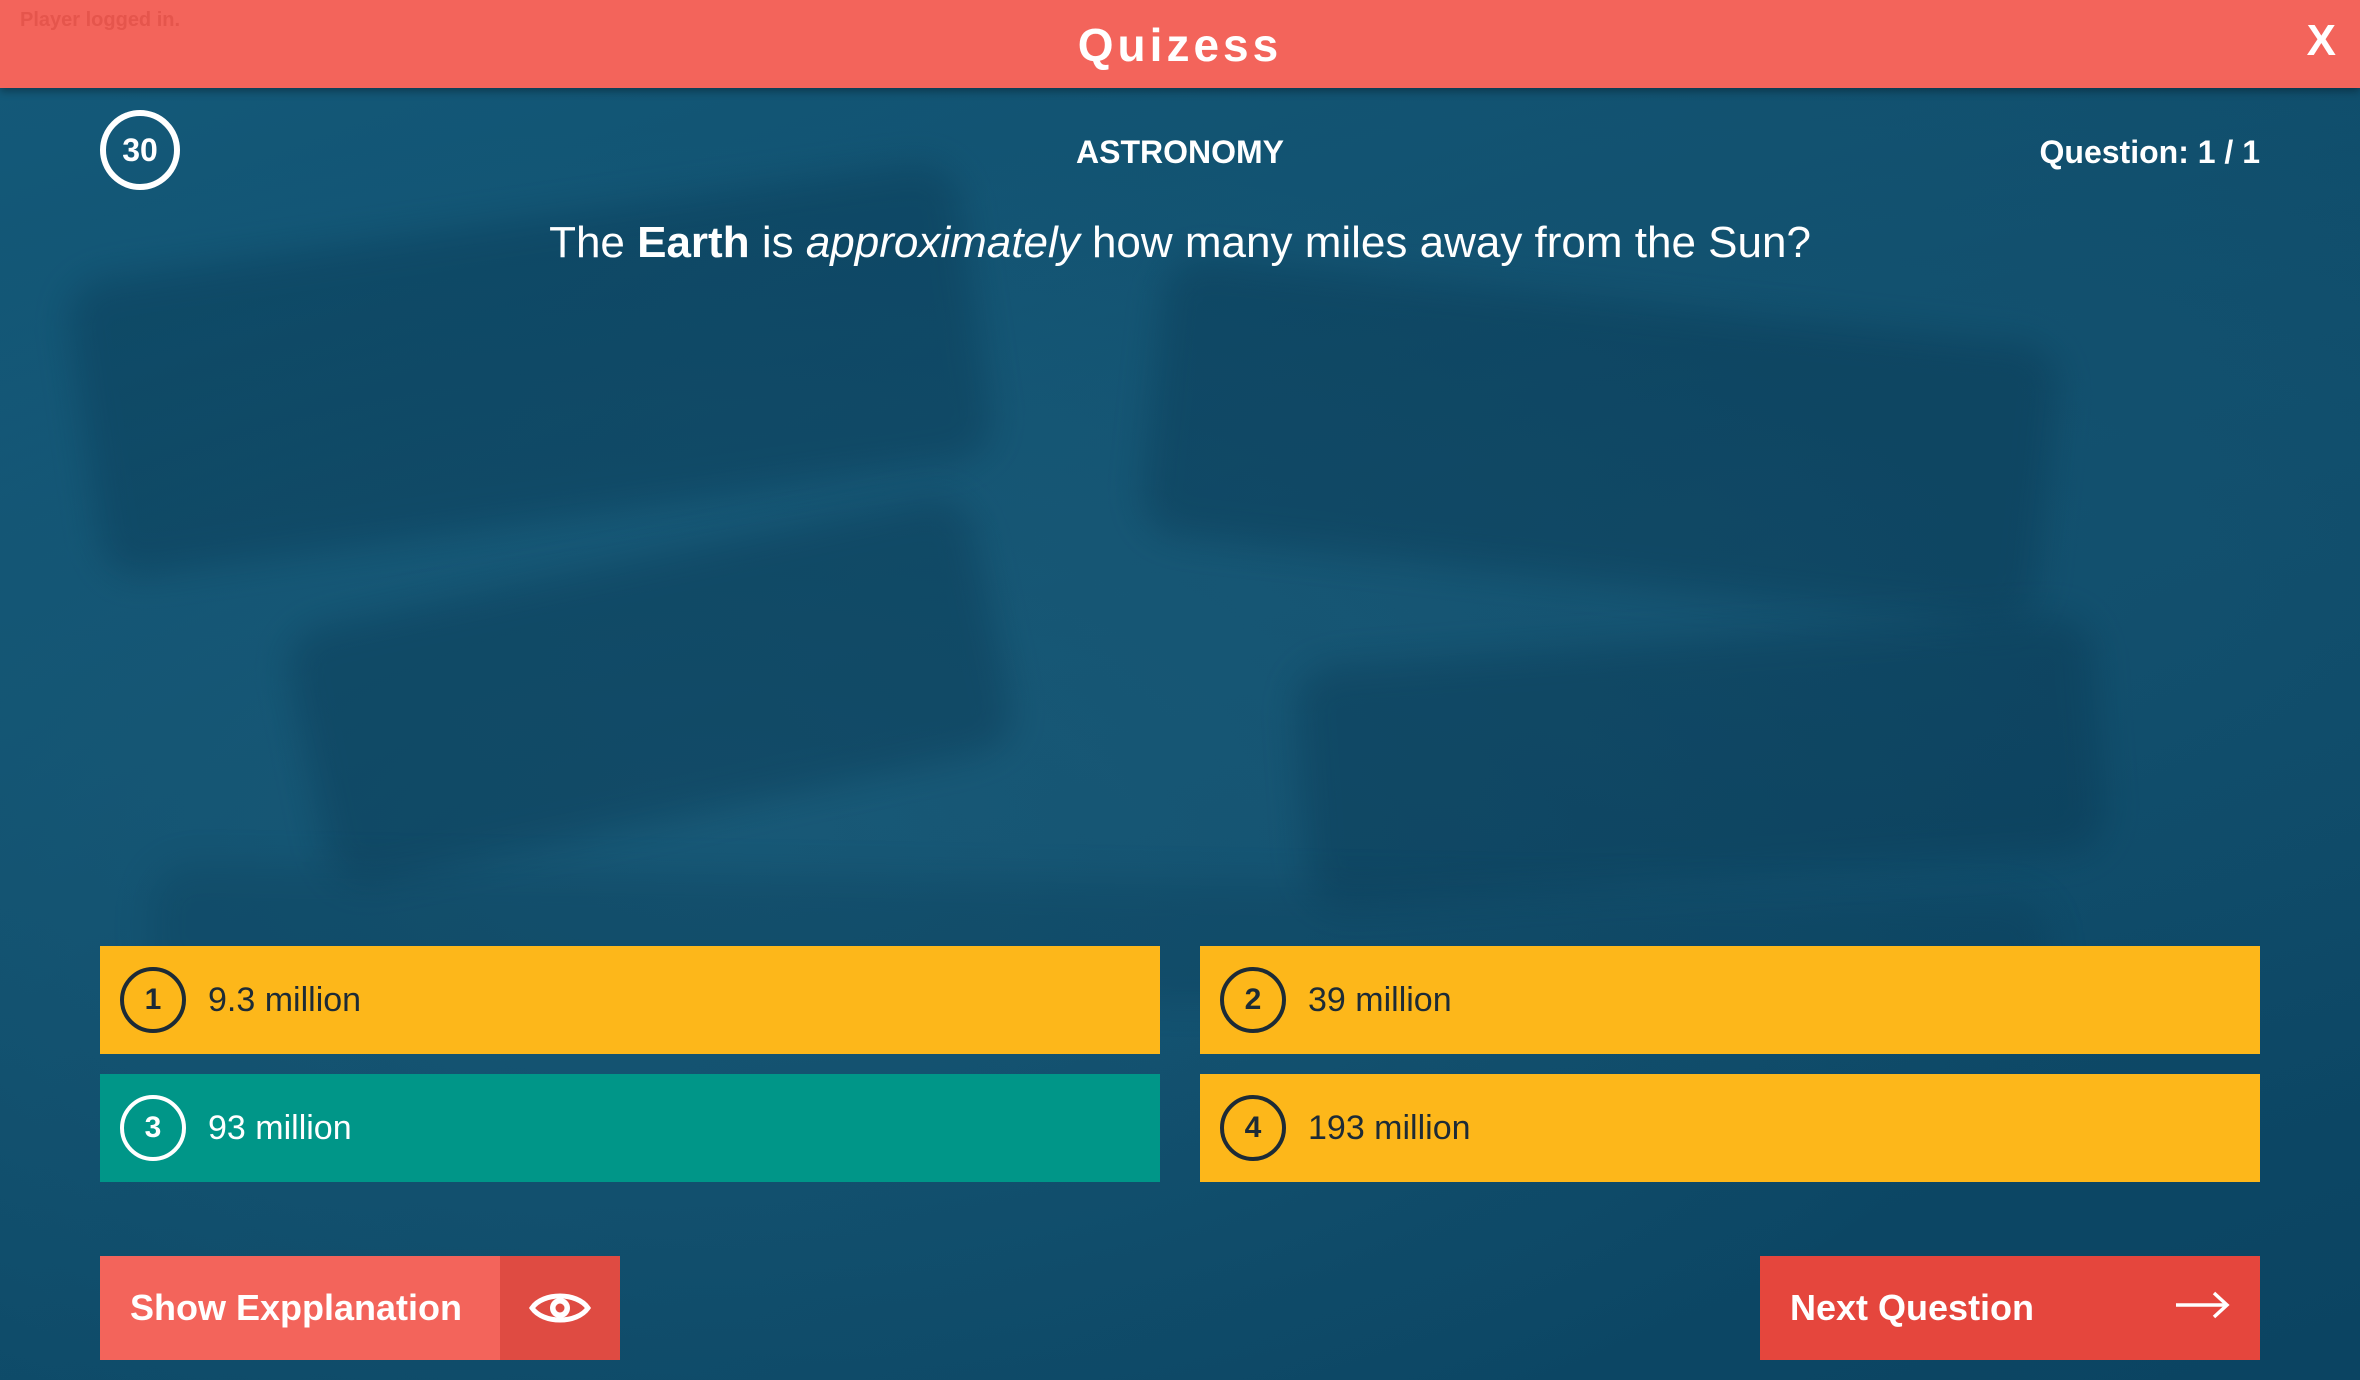 The height and width of the screenshot is (1380, 2360). I want to click on close-button: X, so click(2321, 41).